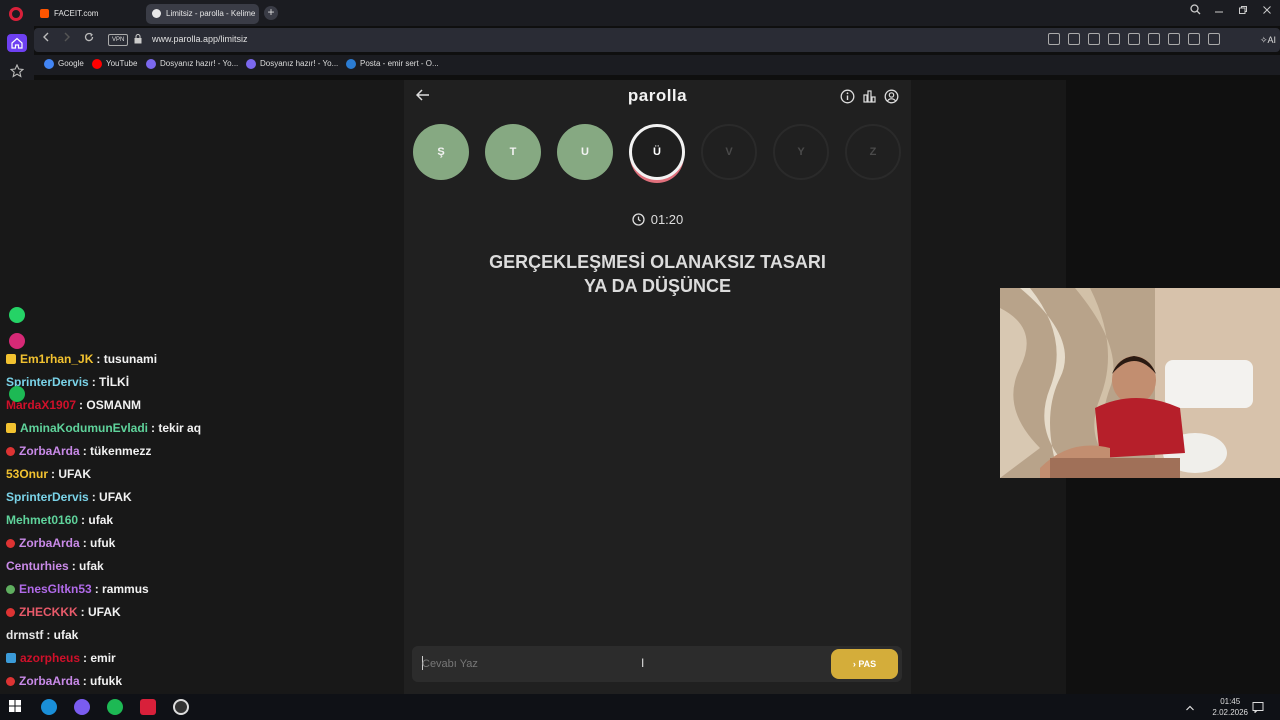 This screenshot has height=720, width=1280. I want to click on extensions-icon, so click(1214, 39).